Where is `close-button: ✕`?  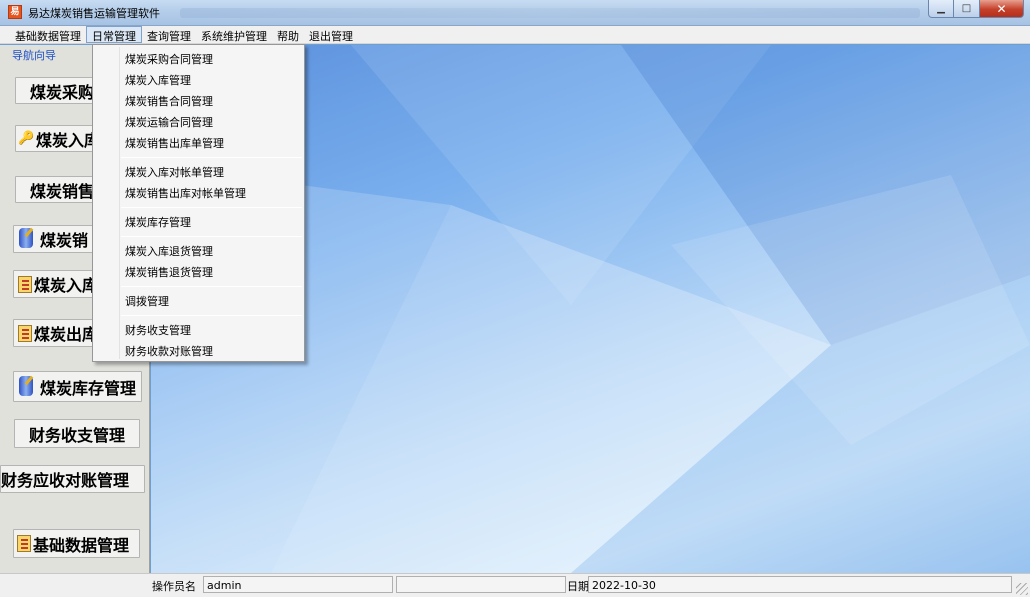
close-button: ✕ is located at coordinates (1002, 9).